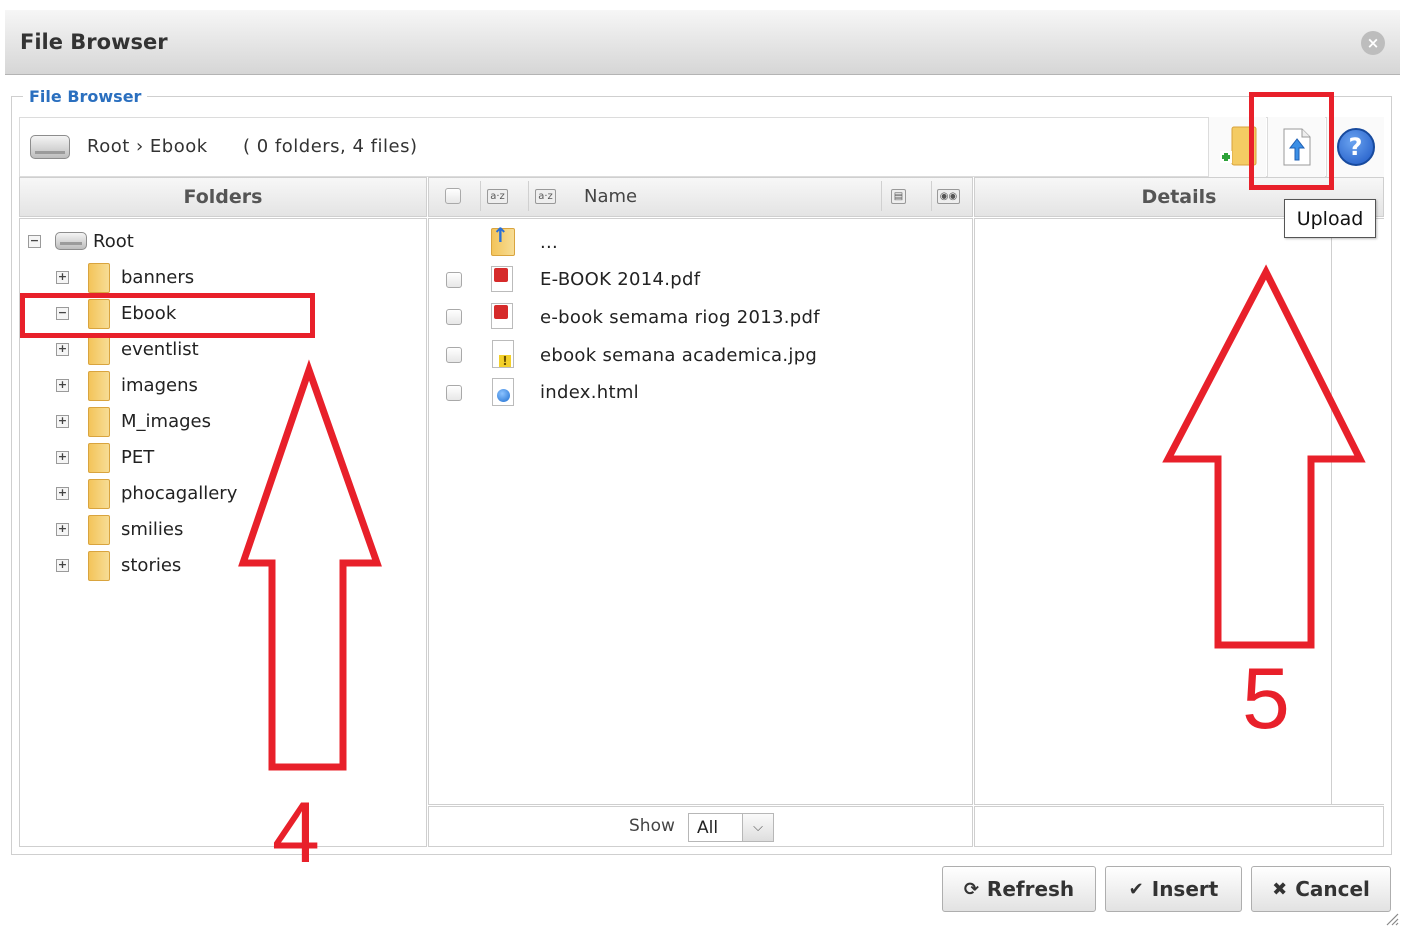 The width and height of the screenshot is (1405, 928). What do you see at coordinates (1136, 889) in the screenshot?
I see `check-icon: ✔` at bounding box center [1136, 889].